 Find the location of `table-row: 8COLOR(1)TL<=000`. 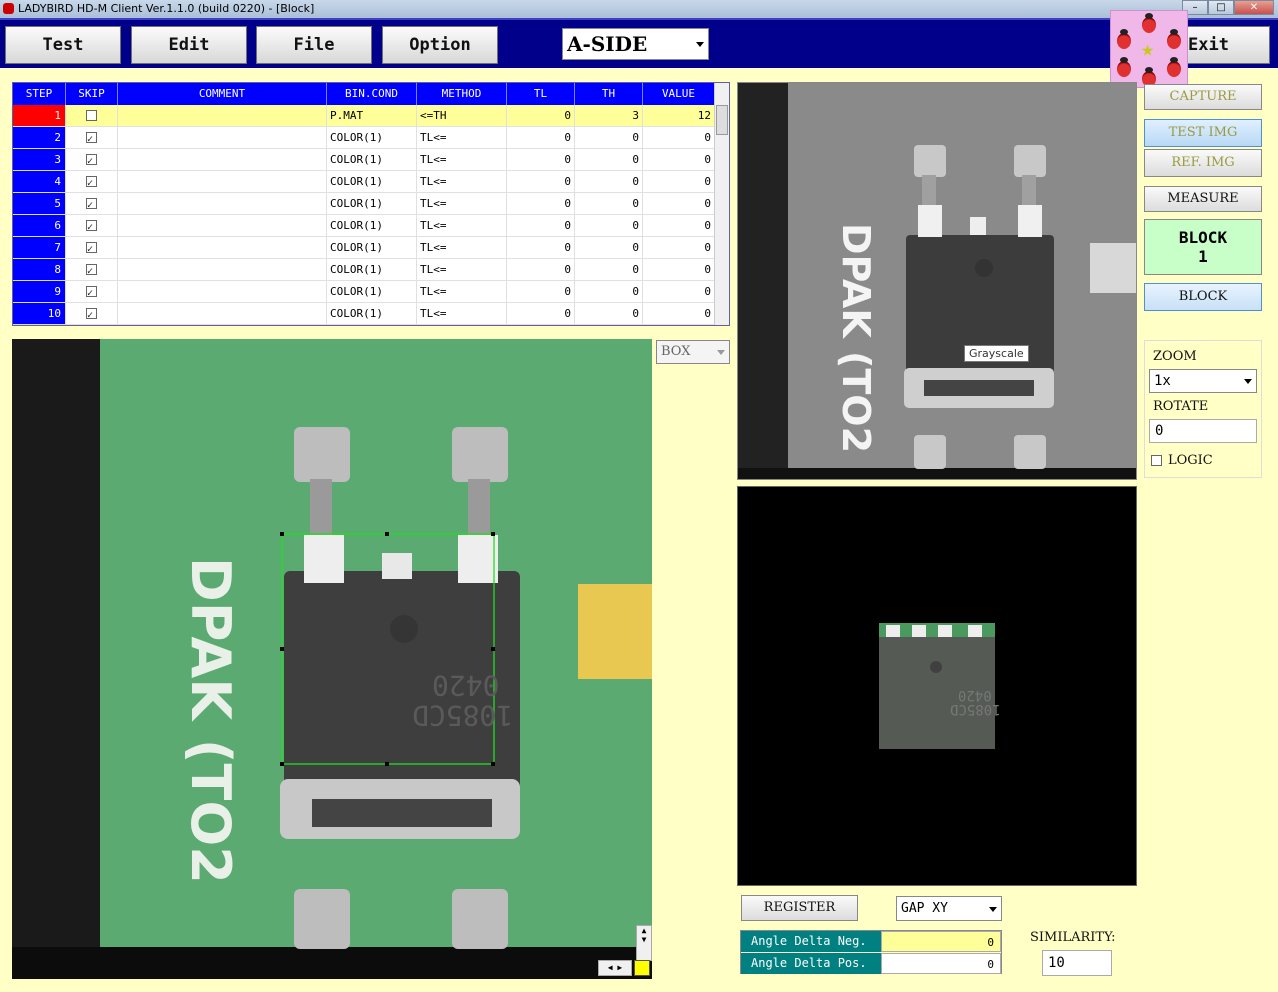

table-row: 8COLOR(1)TL<=000 is located at coordinates (364, 270).